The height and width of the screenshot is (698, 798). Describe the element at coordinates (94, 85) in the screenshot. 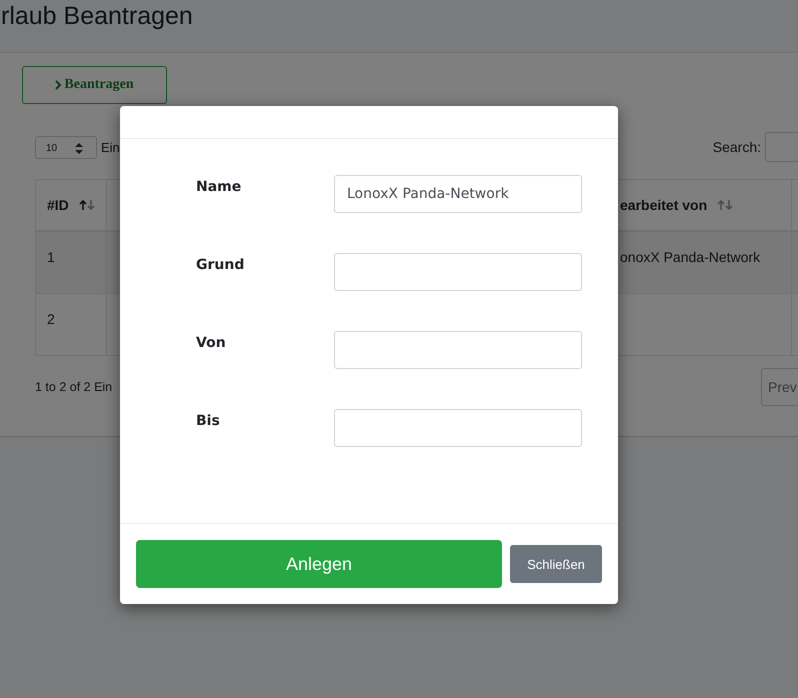

I see `beantragen-button: Beantragen` at that location.